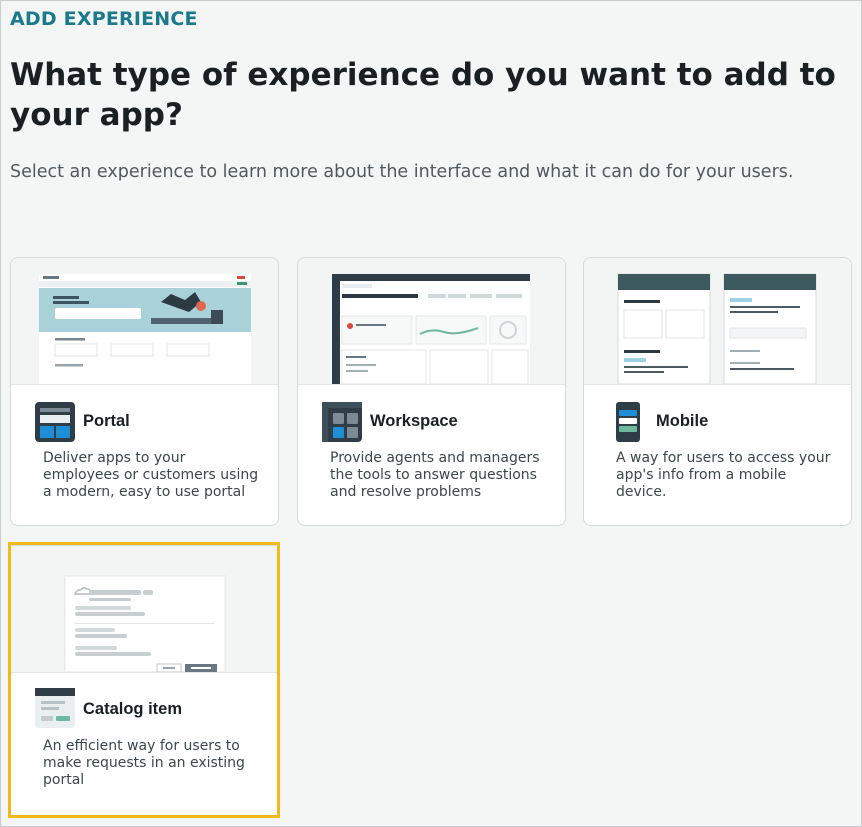  Describe the element at coordinates (133, 709) in the screenshot. I see `card-title: Catalog item` at that location.